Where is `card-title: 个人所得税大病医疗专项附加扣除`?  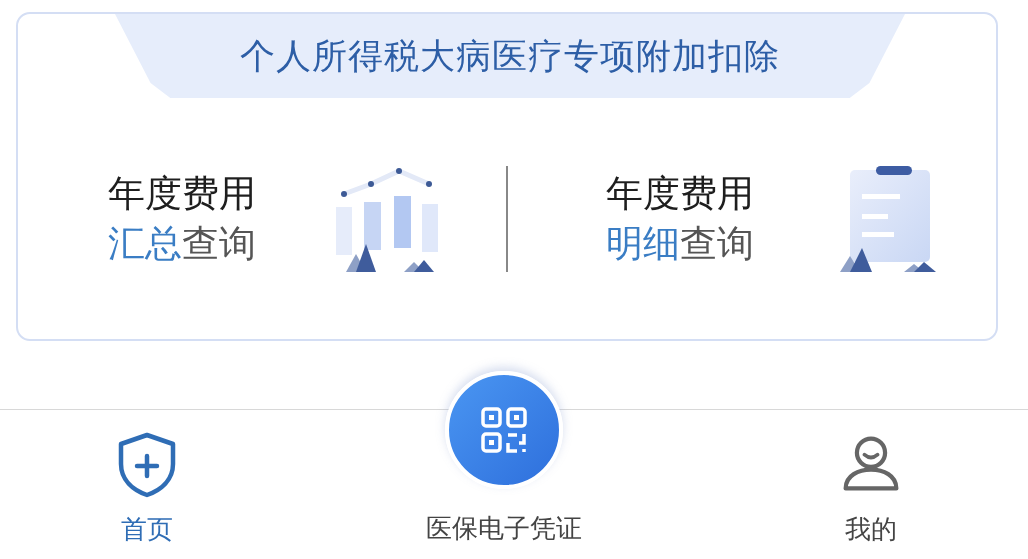 card-title: 个人所得税大病医疗专项附加扣除 is located at coordinates (510, 56).